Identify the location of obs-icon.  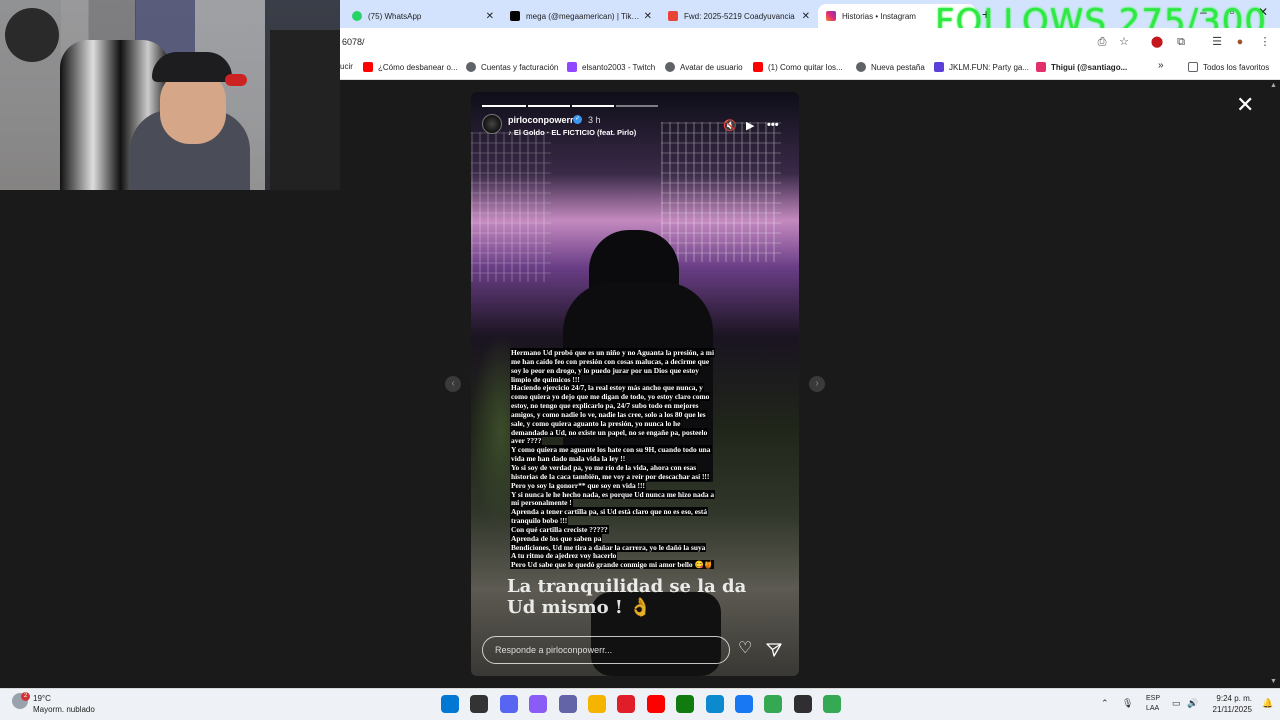
(803, 704).